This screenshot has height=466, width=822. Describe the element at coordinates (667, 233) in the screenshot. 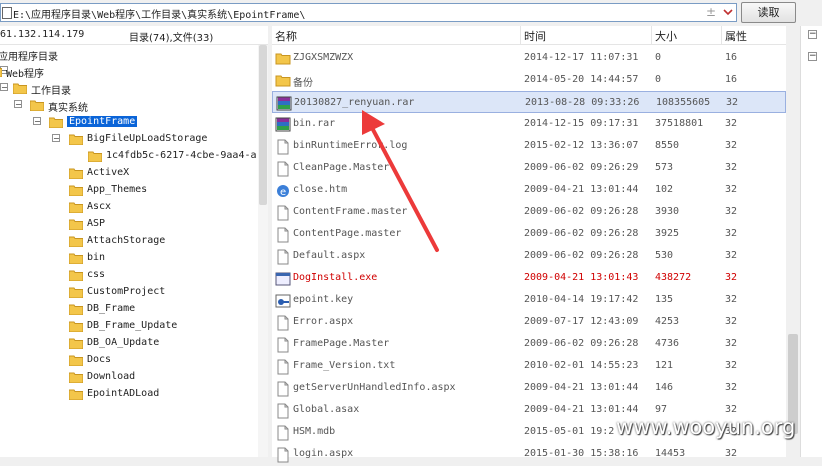

I see `file-size: 3925` at that location.